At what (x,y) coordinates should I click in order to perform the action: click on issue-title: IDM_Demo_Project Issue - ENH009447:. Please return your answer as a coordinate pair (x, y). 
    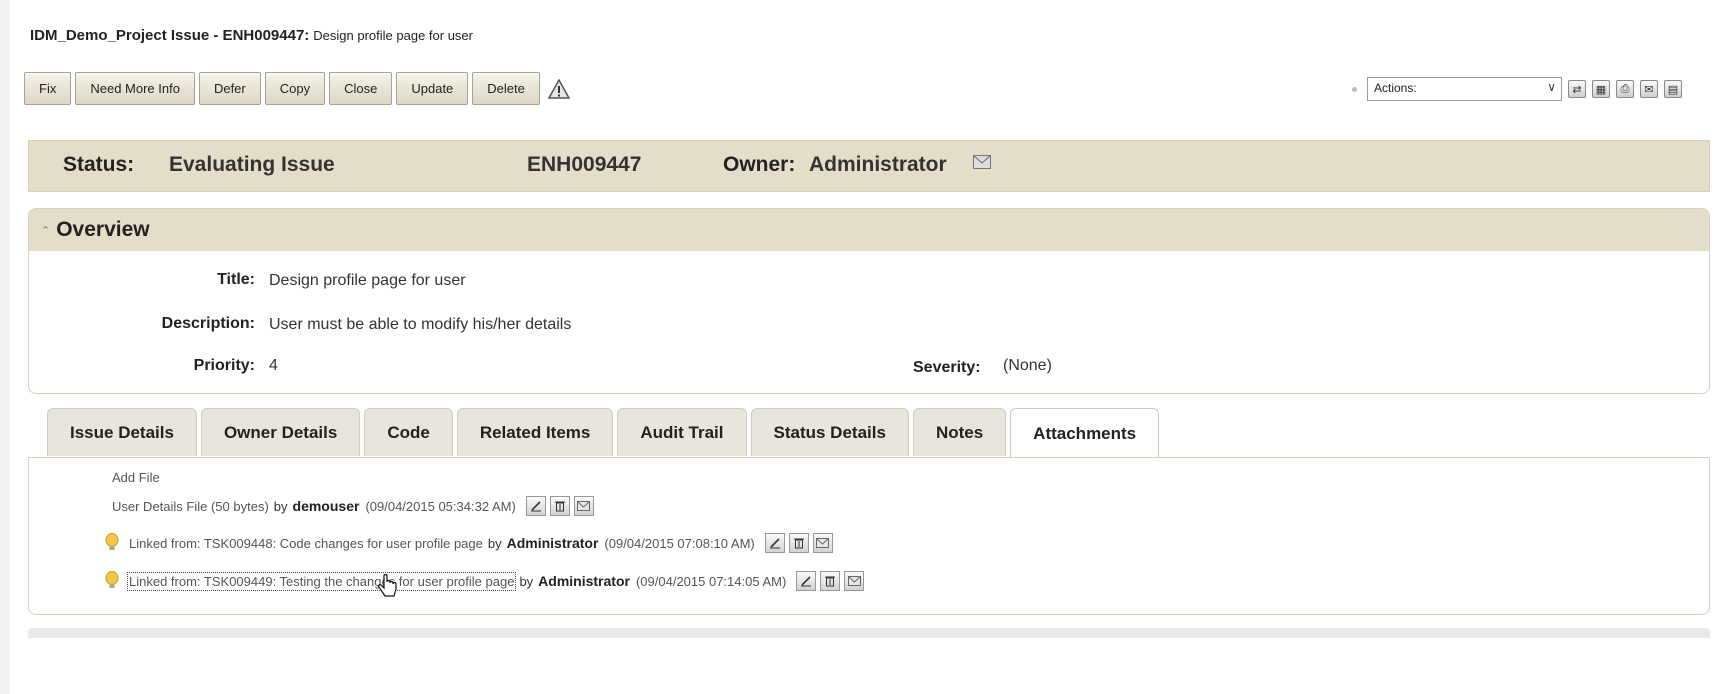
    Looking at the image, I should click on (170, 35).